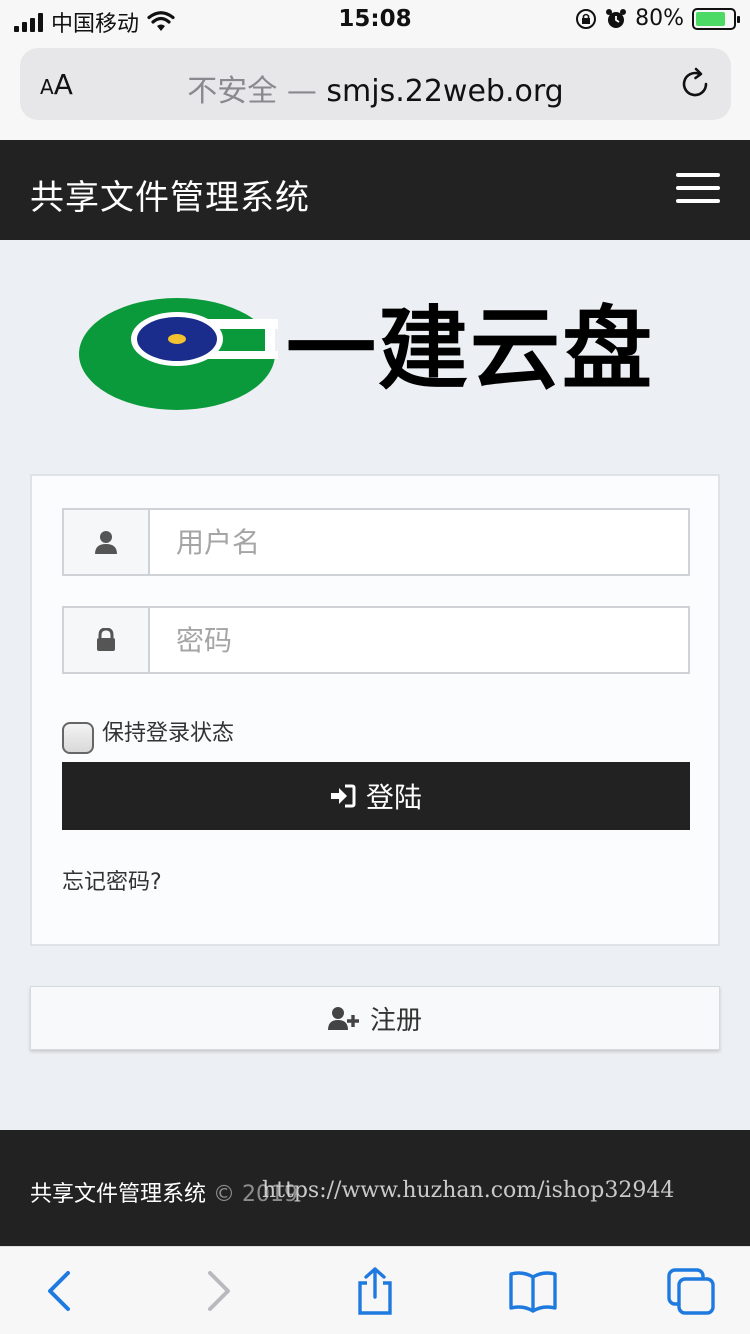 Image resolution: width=750 pixels, height=1334 pixels. I want to click on footer-title: 共享文件管理系统, so click(118, 1194).